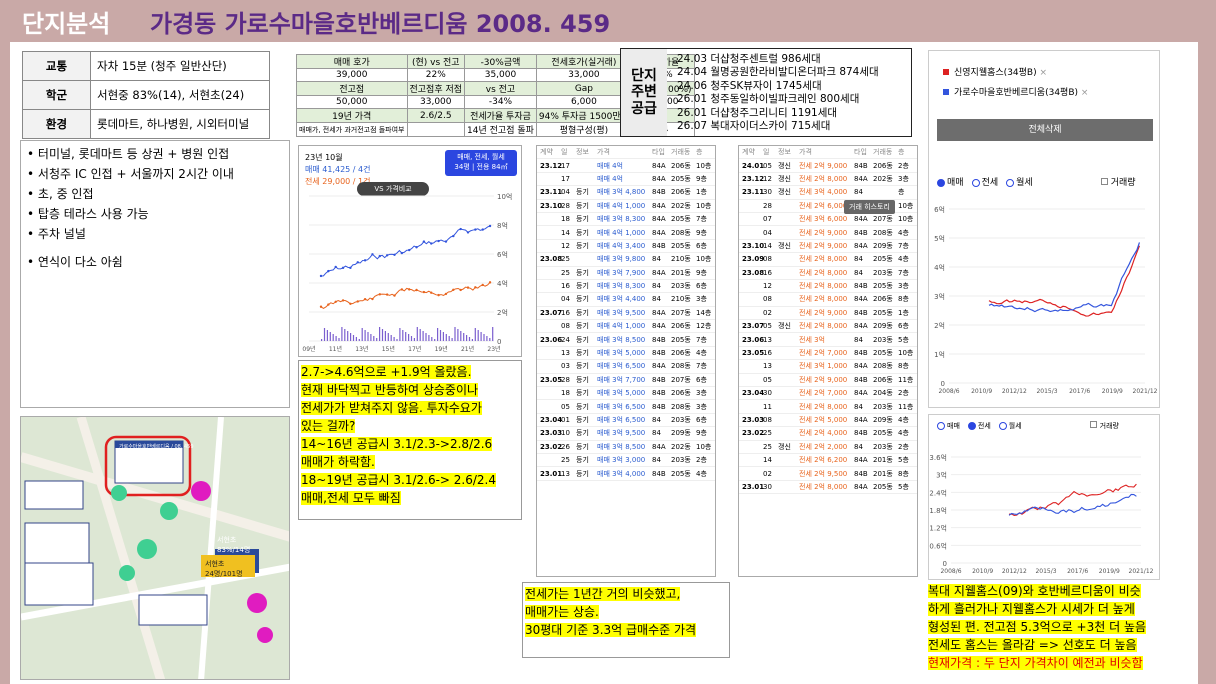 The width and height of the screenshot is (1216, 684). I want to click on x-tick-label: 19년, so click(441, 349).